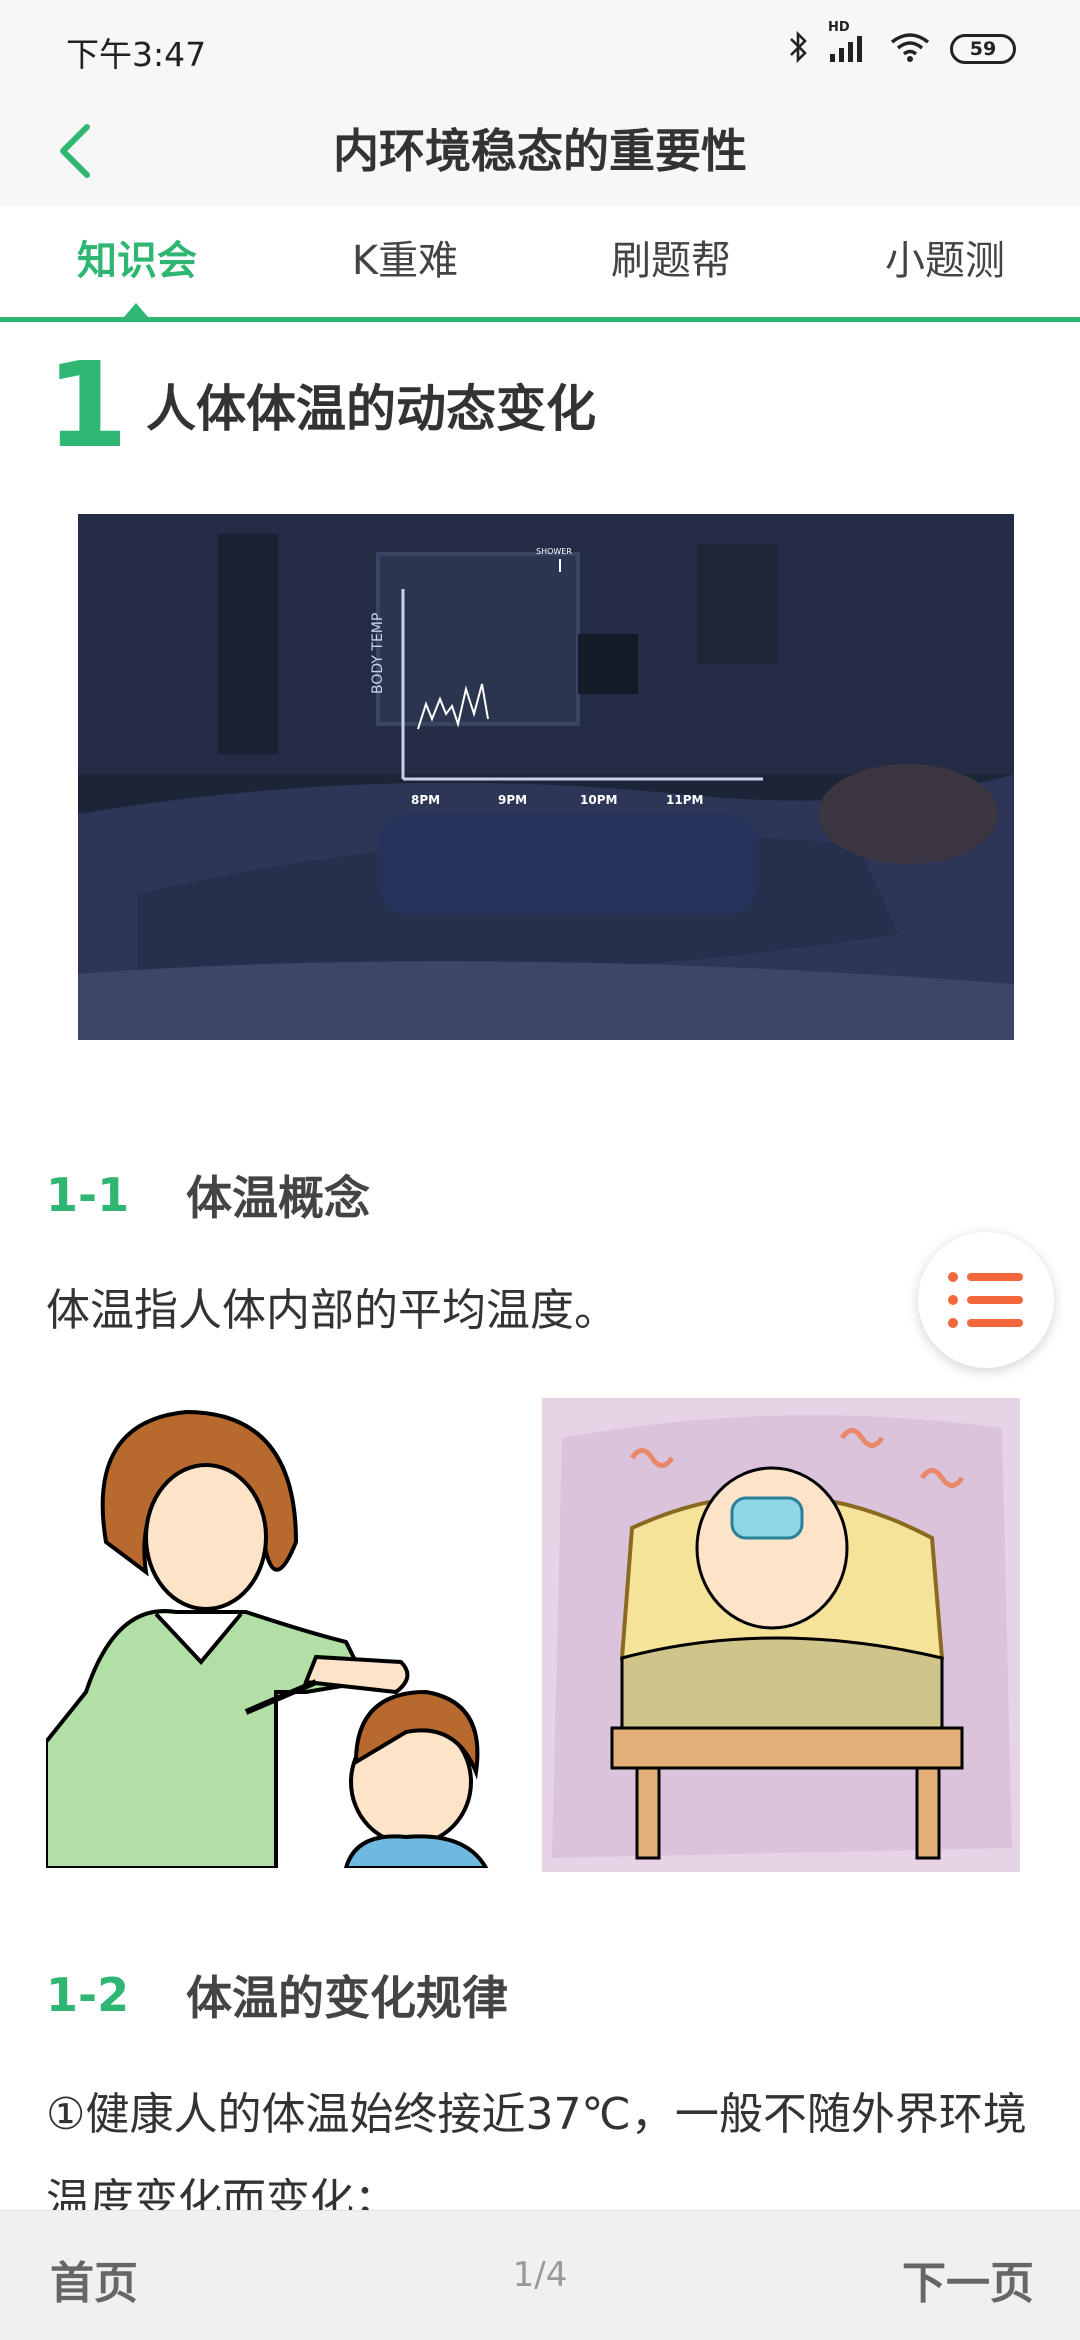 The width and height of the screenshot is (1080, 2340). I want to click on video-axis-label: BODY TEMP, so click(378, 653).